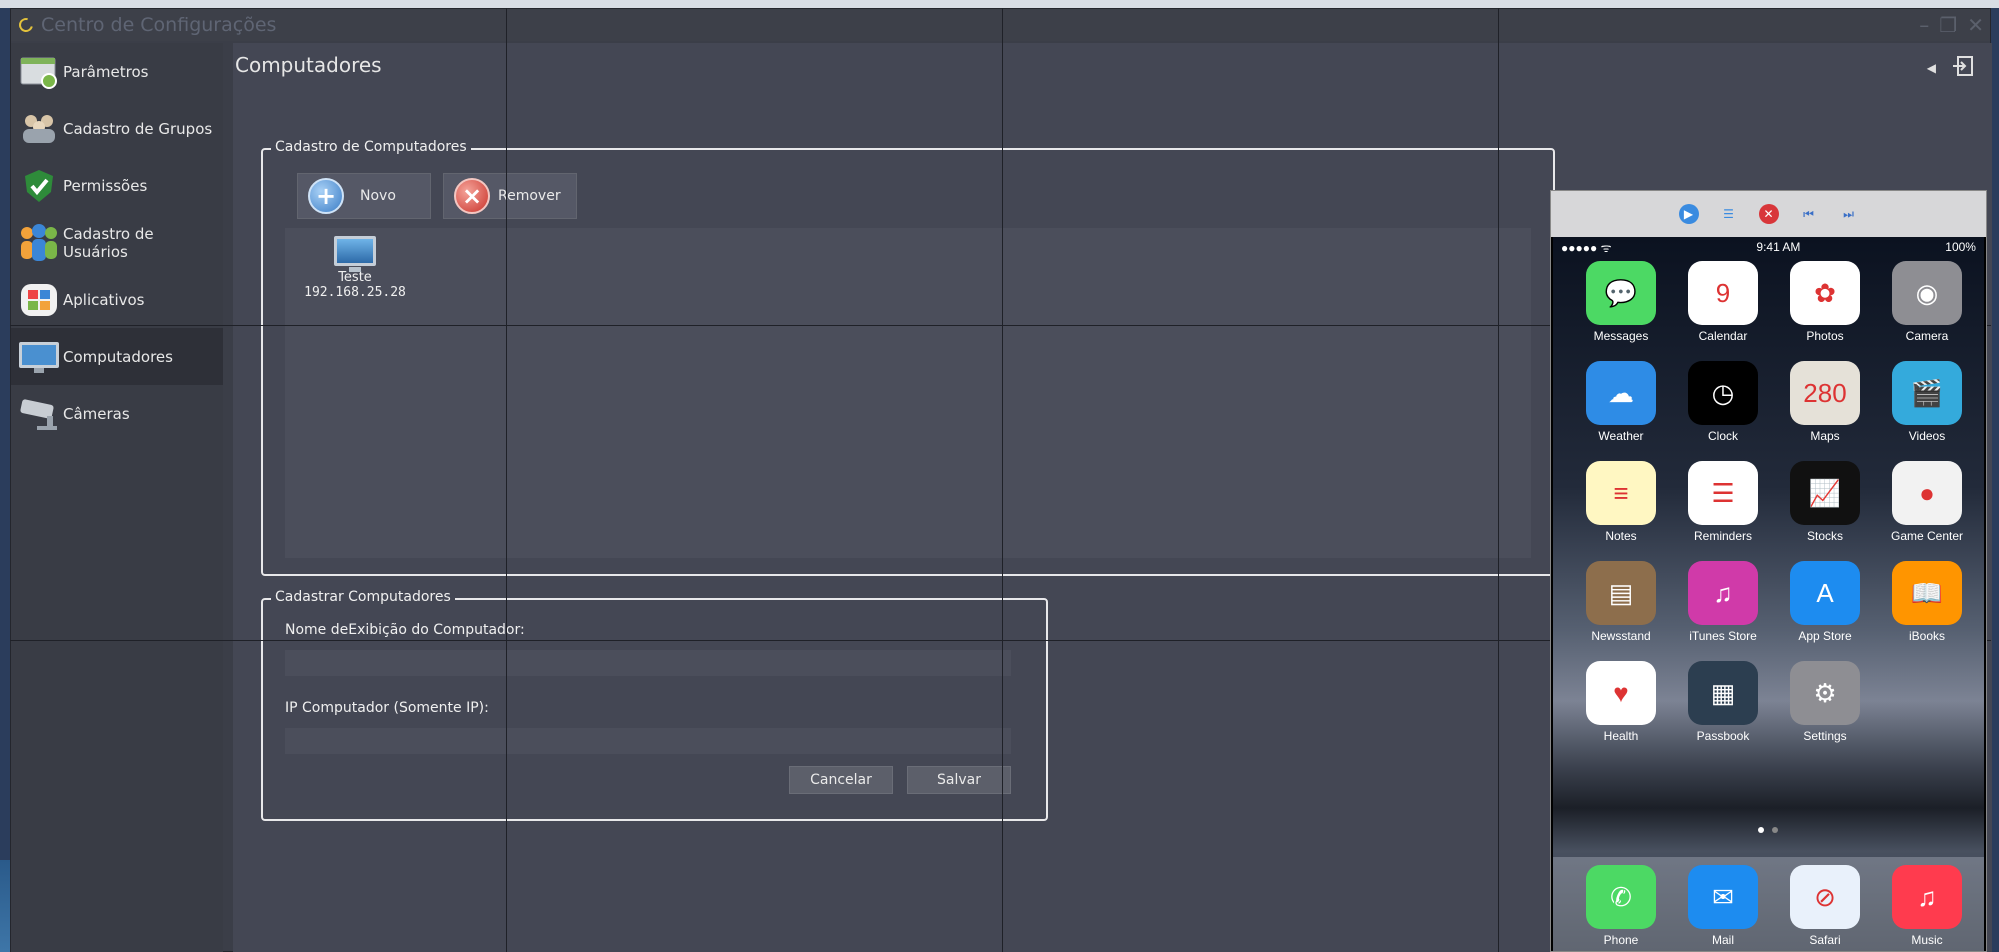 Image resolution: width=1999 pixels, height=952 pixels. What do you see at coordinates (39, 300) in the screenshot?
I see `apps-icon` at bounding box center [39, 300].